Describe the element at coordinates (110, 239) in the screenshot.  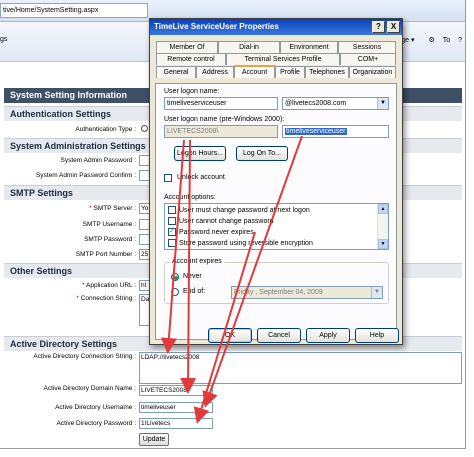
I see `smtp-password-label: SMTP Password :` at that location.